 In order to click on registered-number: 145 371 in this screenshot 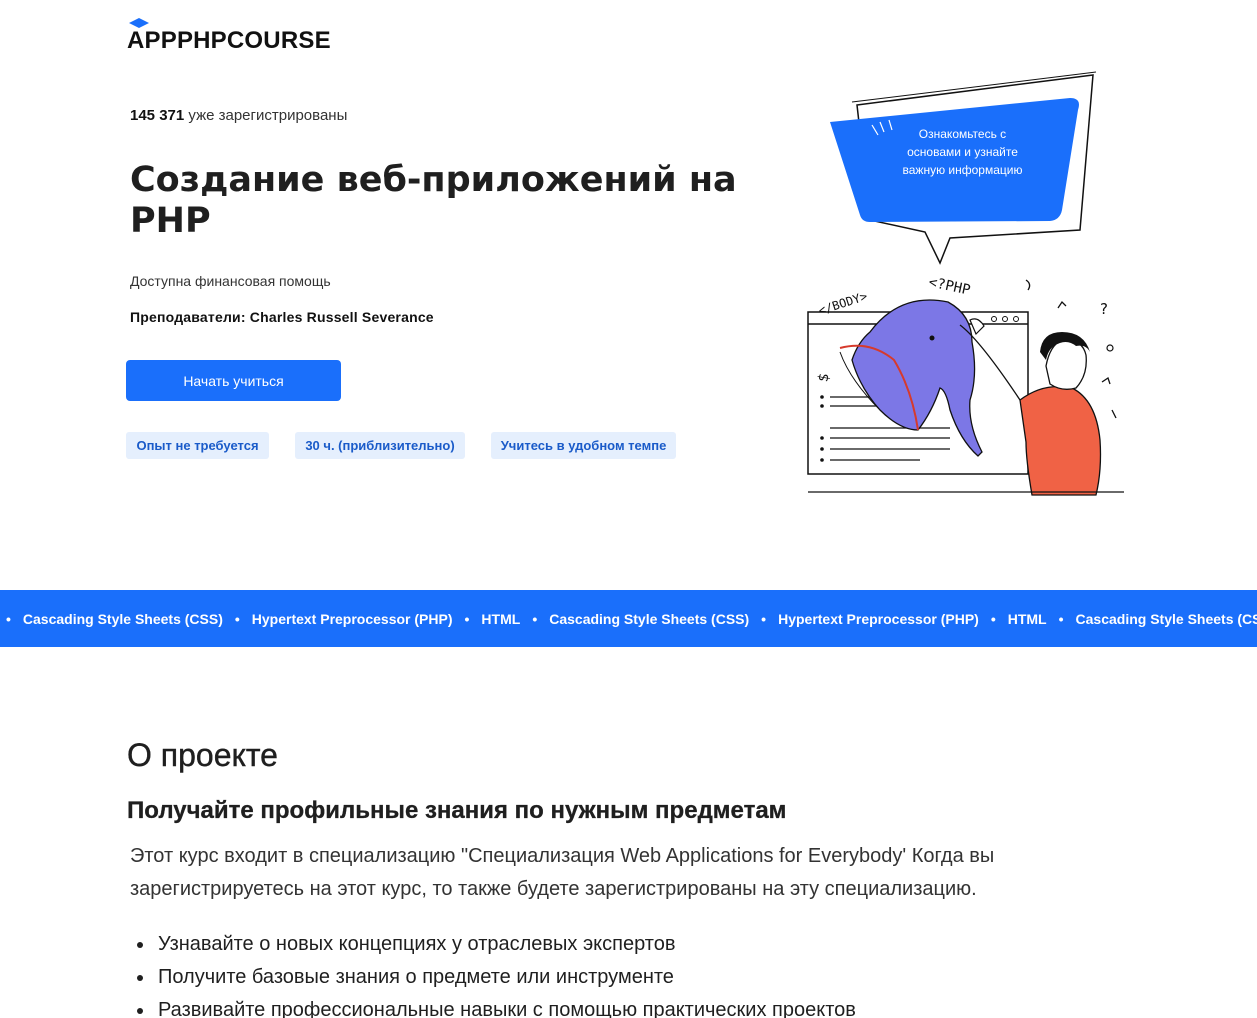, I will do `click(157, 115)`.